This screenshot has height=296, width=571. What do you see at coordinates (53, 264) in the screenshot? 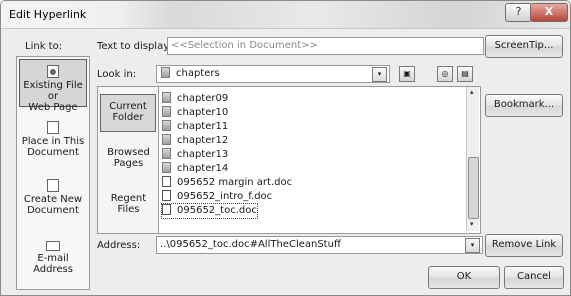
I see `sidebar-item-label: E-mail Address` at bounding box center [53, 264].